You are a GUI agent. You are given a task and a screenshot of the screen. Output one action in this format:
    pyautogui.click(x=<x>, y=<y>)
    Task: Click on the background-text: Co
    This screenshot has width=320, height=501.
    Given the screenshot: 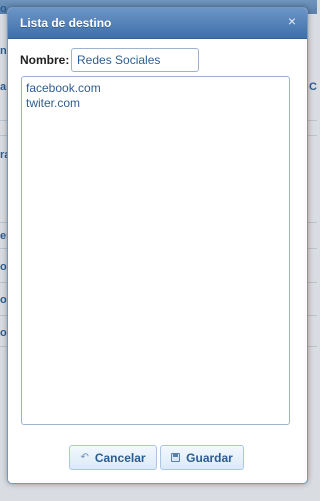 What is the action you would take?
    pyautogui.click(x=313, y=87)
    